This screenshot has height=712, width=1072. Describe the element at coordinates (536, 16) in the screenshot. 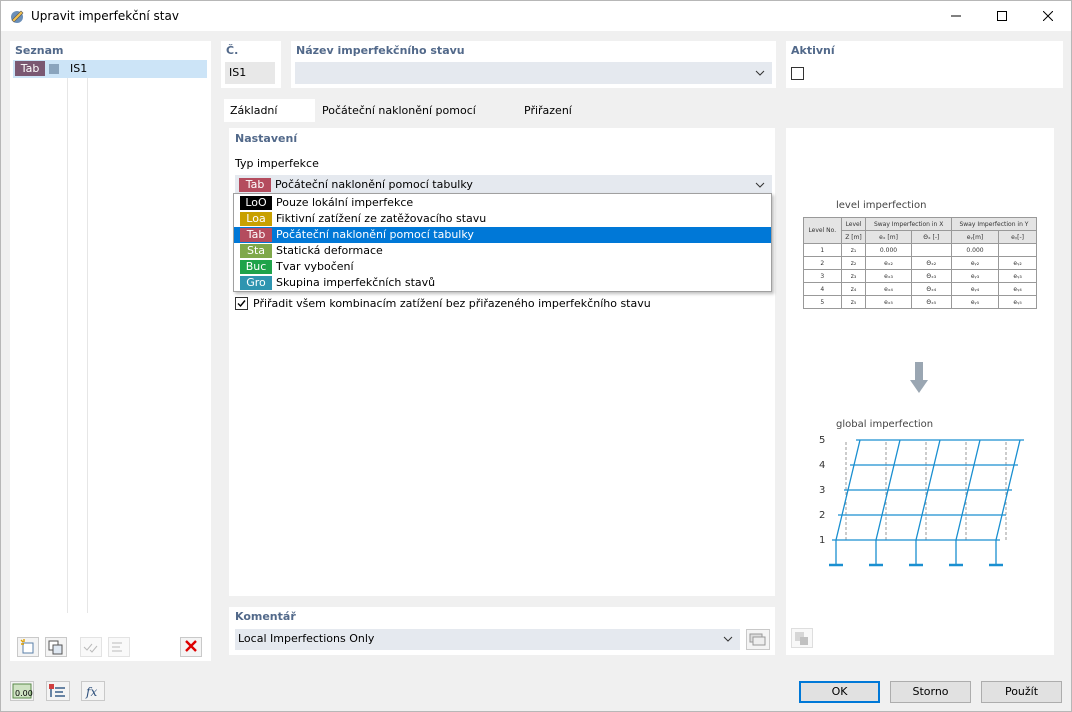

I see `title-bar: Upravit imperfekční stav` at that location.